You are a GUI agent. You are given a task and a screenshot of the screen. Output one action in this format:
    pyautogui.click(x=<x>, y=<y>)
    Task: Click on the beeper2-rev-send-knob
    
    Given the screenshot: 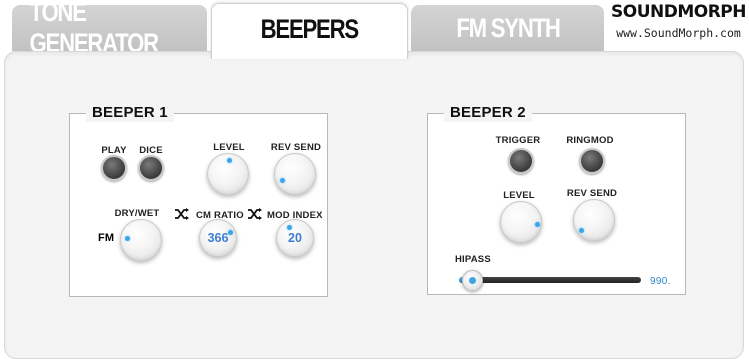 What is the action you would take?
    pyautogui.click(x=594, y=220)
    